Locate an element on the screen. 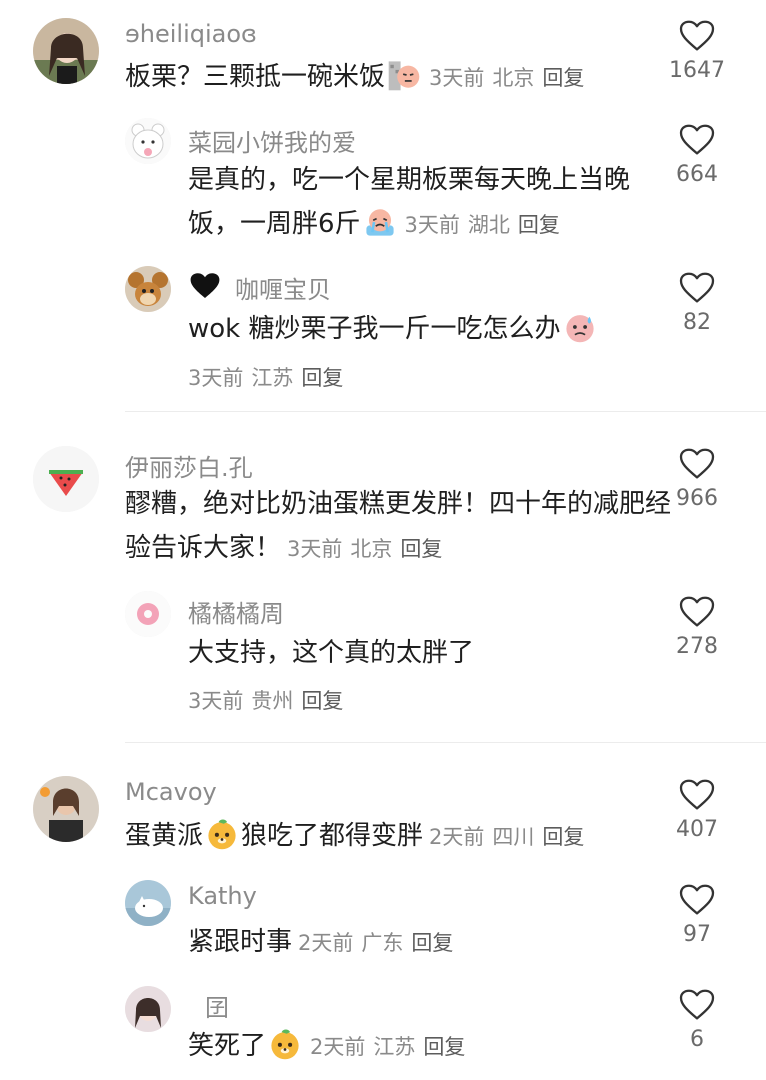  comment-body: 紧跟时事 is located at coordinates (240, 942).